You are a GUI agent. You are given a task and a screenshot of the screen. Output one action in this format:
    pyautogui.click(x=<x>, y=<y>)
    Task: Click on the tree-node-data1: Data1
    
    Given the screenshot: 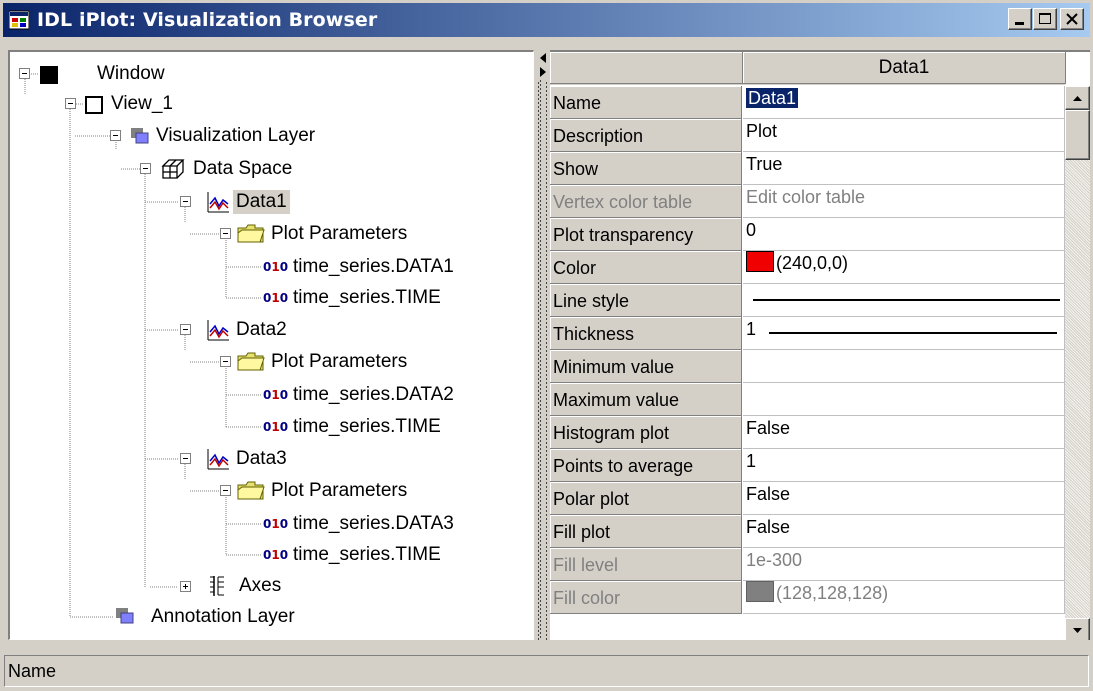 What is the action you would take?
    pyautogui.click(x=261, y=202)
    